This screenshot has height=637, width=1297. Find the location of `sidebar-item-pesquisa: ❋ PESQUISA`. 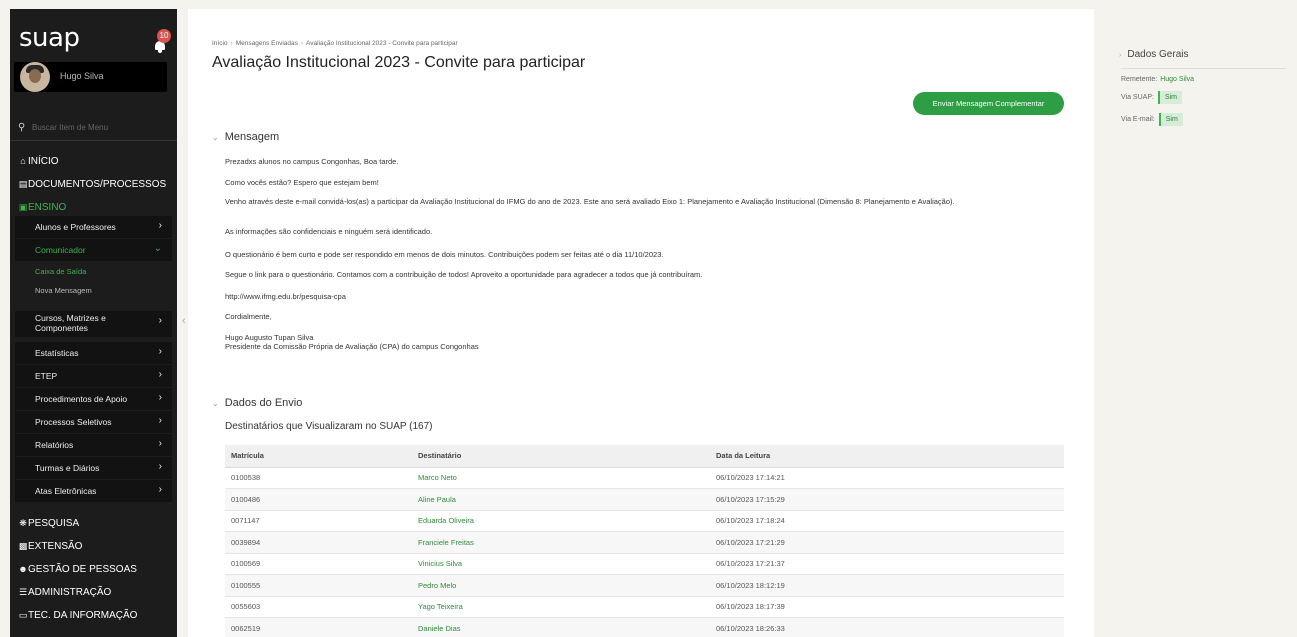

sidebar-item-pesquisa: ❋ PESQUISA is located at coordinates (93, 524).